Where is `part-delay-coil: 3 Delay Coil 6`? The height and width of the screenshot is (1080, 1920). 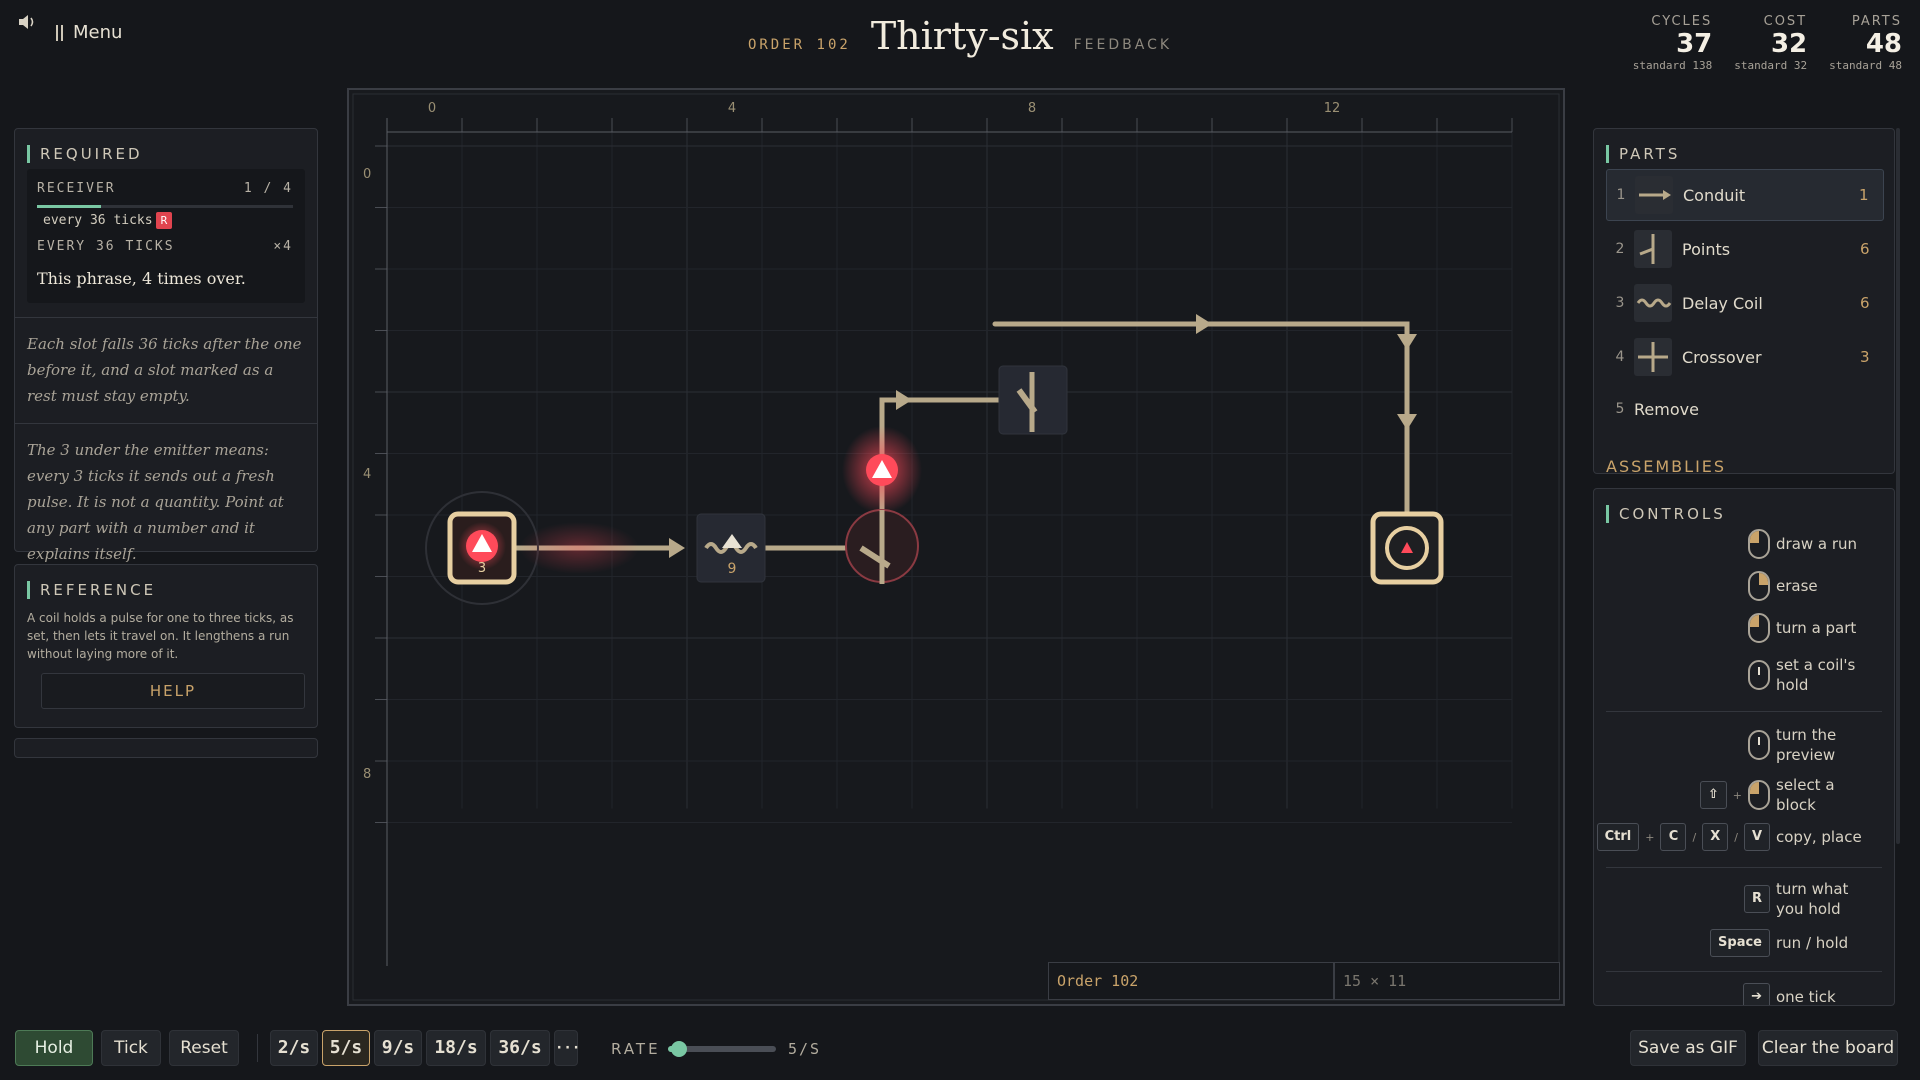 part-delay-coil: 3 Delay Coil 6 is located at coordinates (1745, 303).